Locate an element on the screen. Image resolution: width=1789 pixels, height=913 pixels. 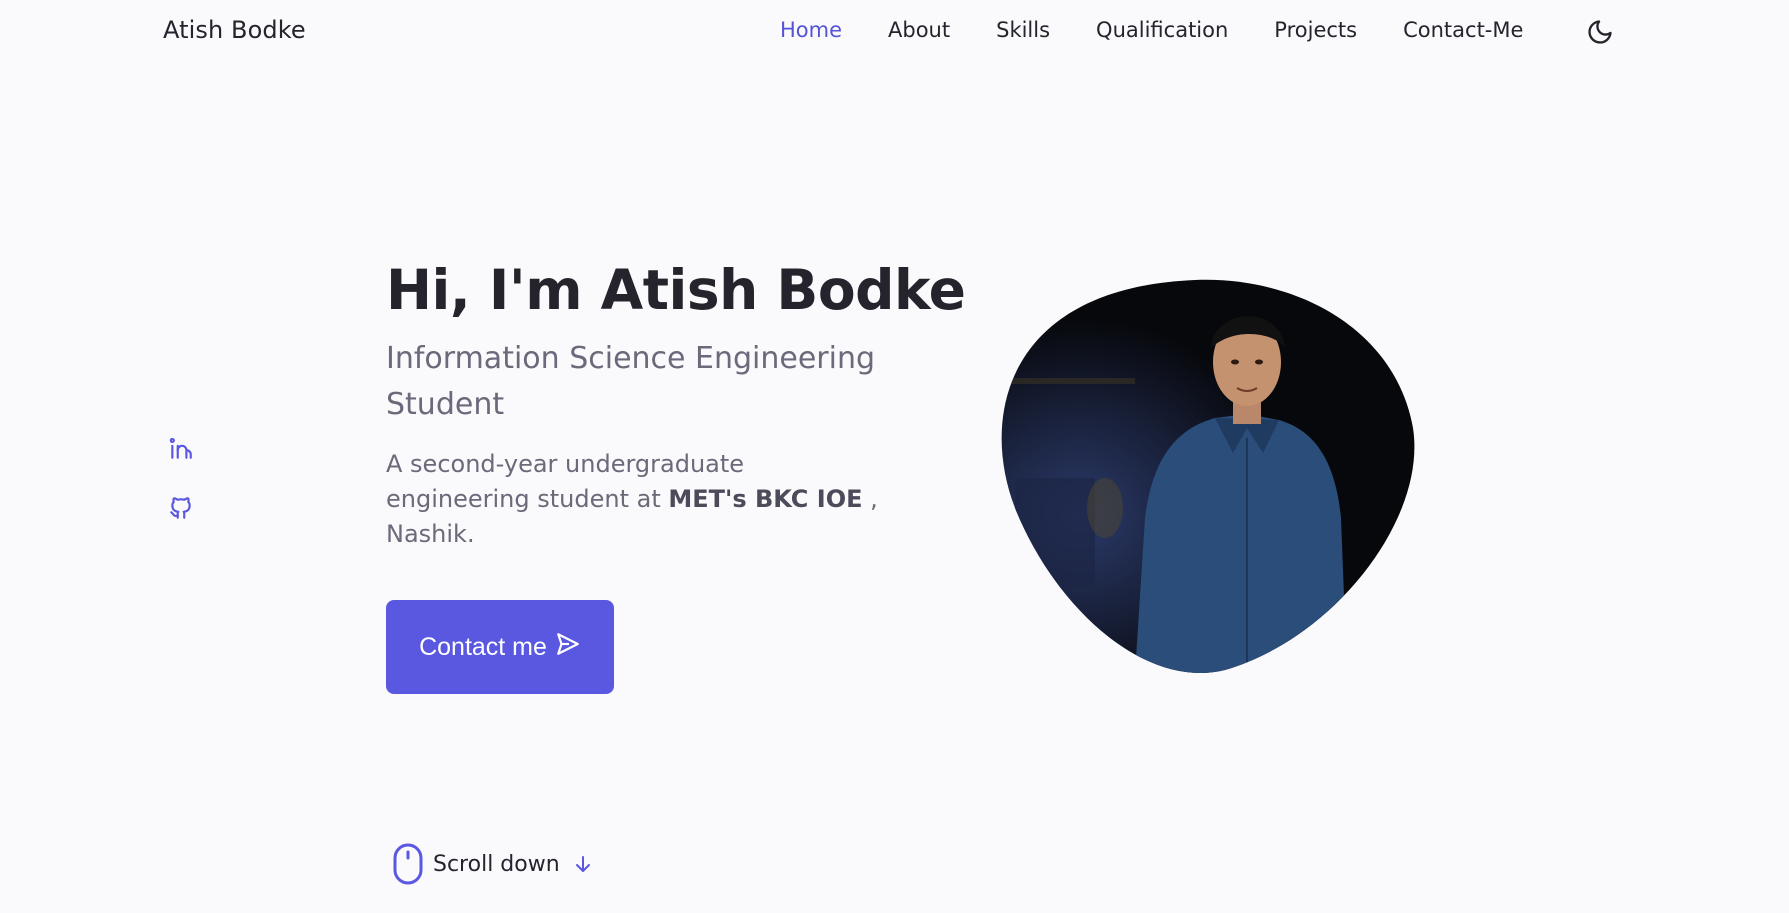
hero-subtitle: Information Science Engineering Student is located at coordinates (631, 381).